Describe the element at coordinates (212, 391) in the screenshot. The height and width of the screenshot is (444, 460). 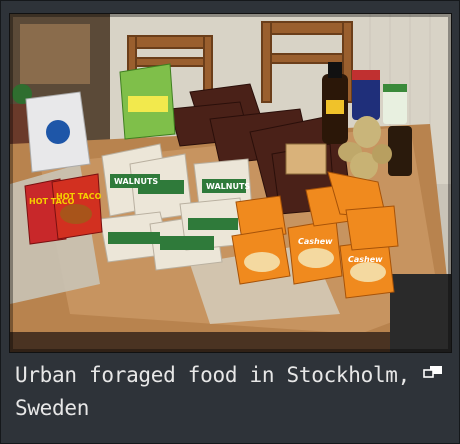
I see `image-caption: Urban foraged food in Stockholm, Sweden` at that location.